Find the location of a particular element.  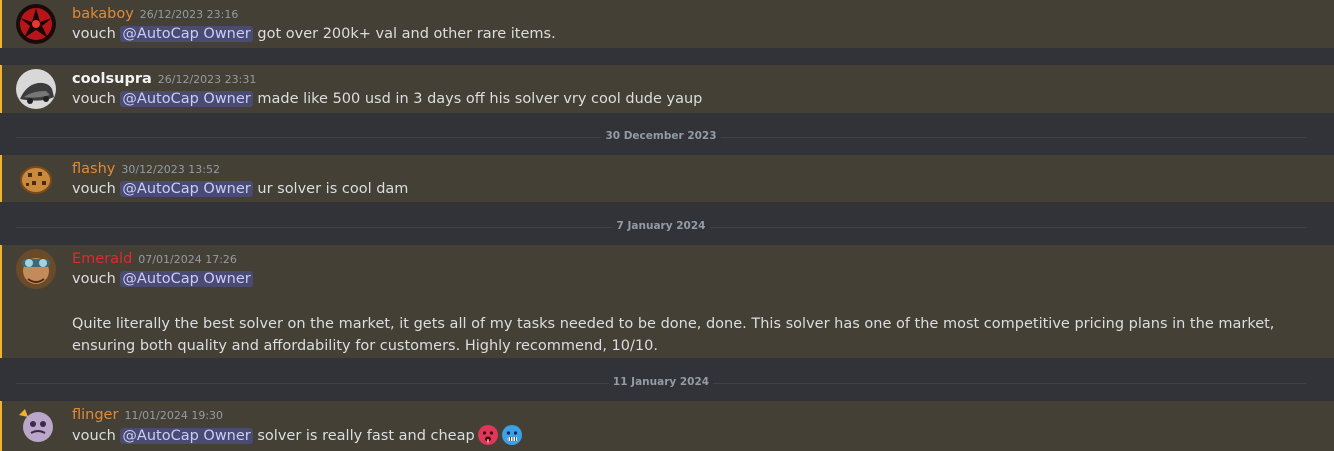

cold-face-emoji is located at coordinates (512, 435).